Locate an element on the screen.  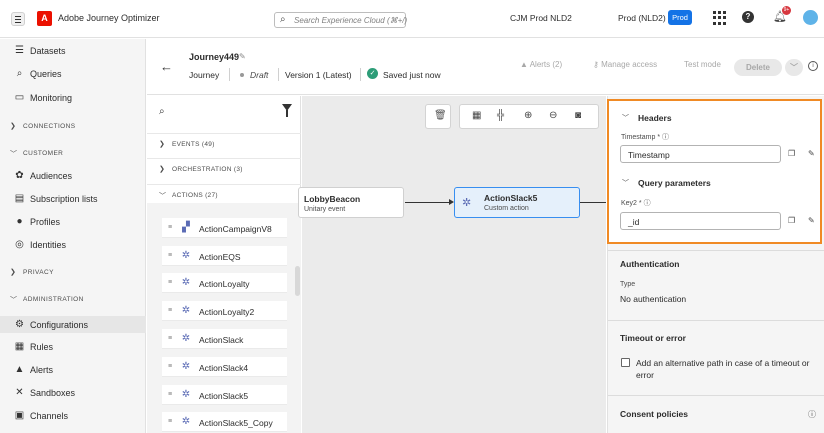
key2-input: _id is located at coordinates (700, 221).